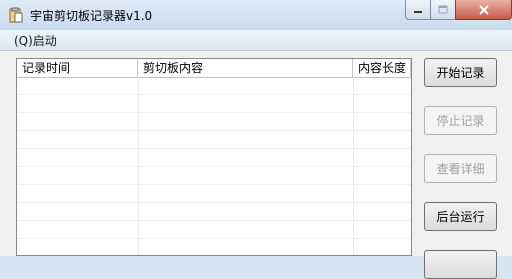 The width and height of the screenshot is (512, 279). What do you see at coordinates (256, 40) in the screenshot?
I see `menu-bar: (Q)启动` at bounding box center [256, 40].